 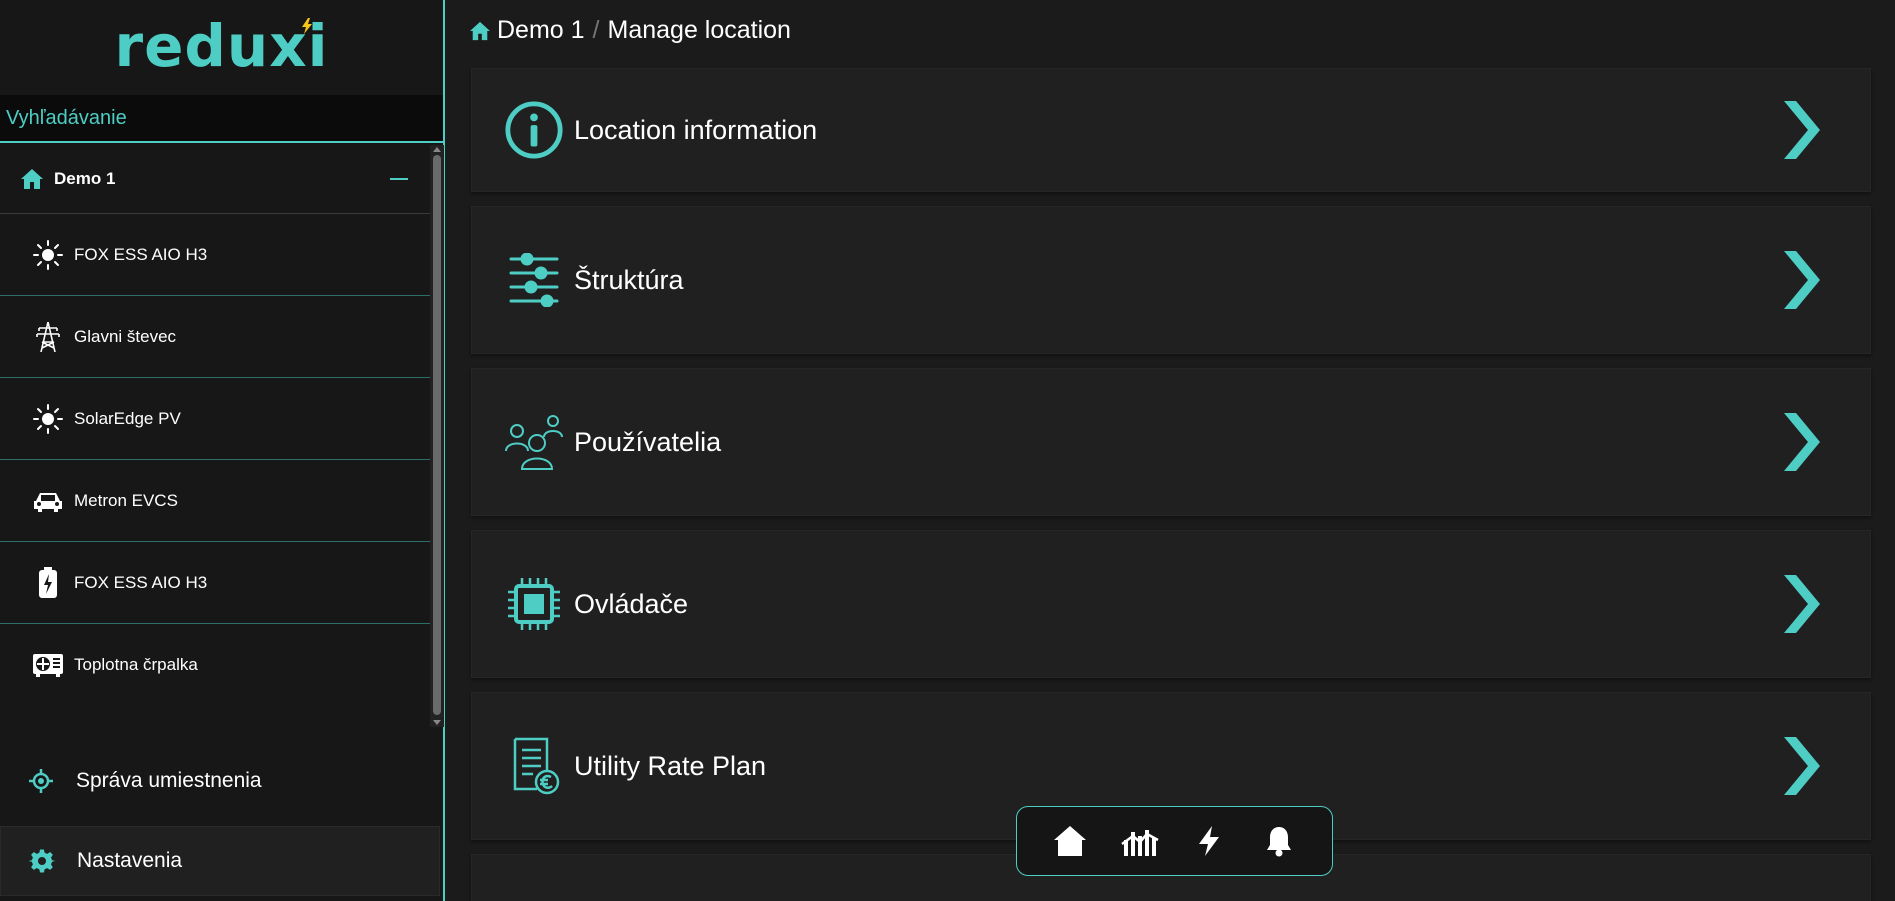 I want to click on bottom-nav-bar, so click(x=1174, y=841).